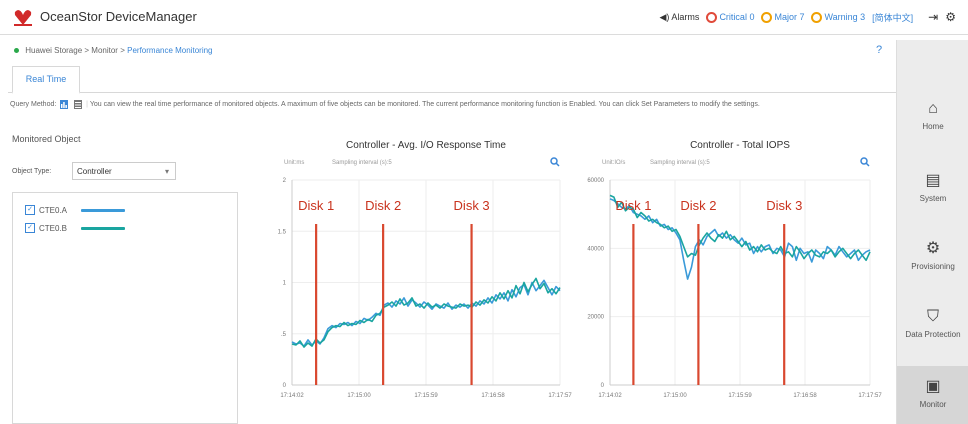 This screenshot has width=968, height=424. What do you see at coordinates (664, 16) in the screenshot?
I see `speaker-icon: ◀)` at bounding box center [664, 16].